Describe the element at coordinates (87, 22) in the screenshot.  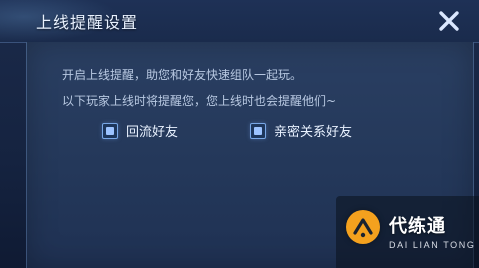
I see `dialog-title: 上线提醒设置` at that location.